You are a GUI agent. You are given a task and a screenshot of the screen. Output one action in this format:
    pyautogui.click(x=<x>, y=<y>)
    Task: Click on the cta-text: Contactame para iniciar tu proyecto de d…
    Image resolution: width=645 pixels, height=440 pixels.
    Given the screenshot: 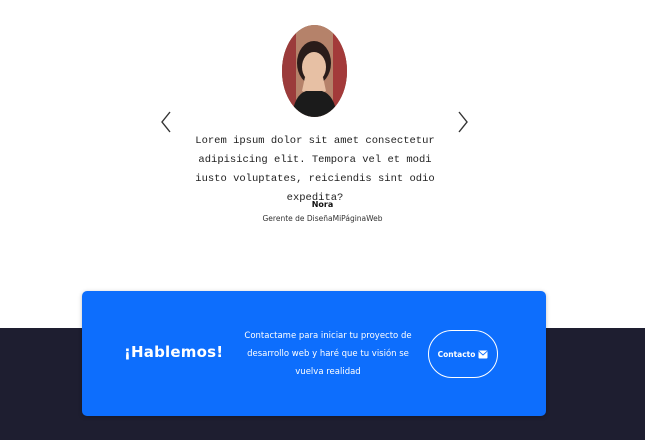 What is the action you would take?
    pyautogui.click(x=328, y=354)
    